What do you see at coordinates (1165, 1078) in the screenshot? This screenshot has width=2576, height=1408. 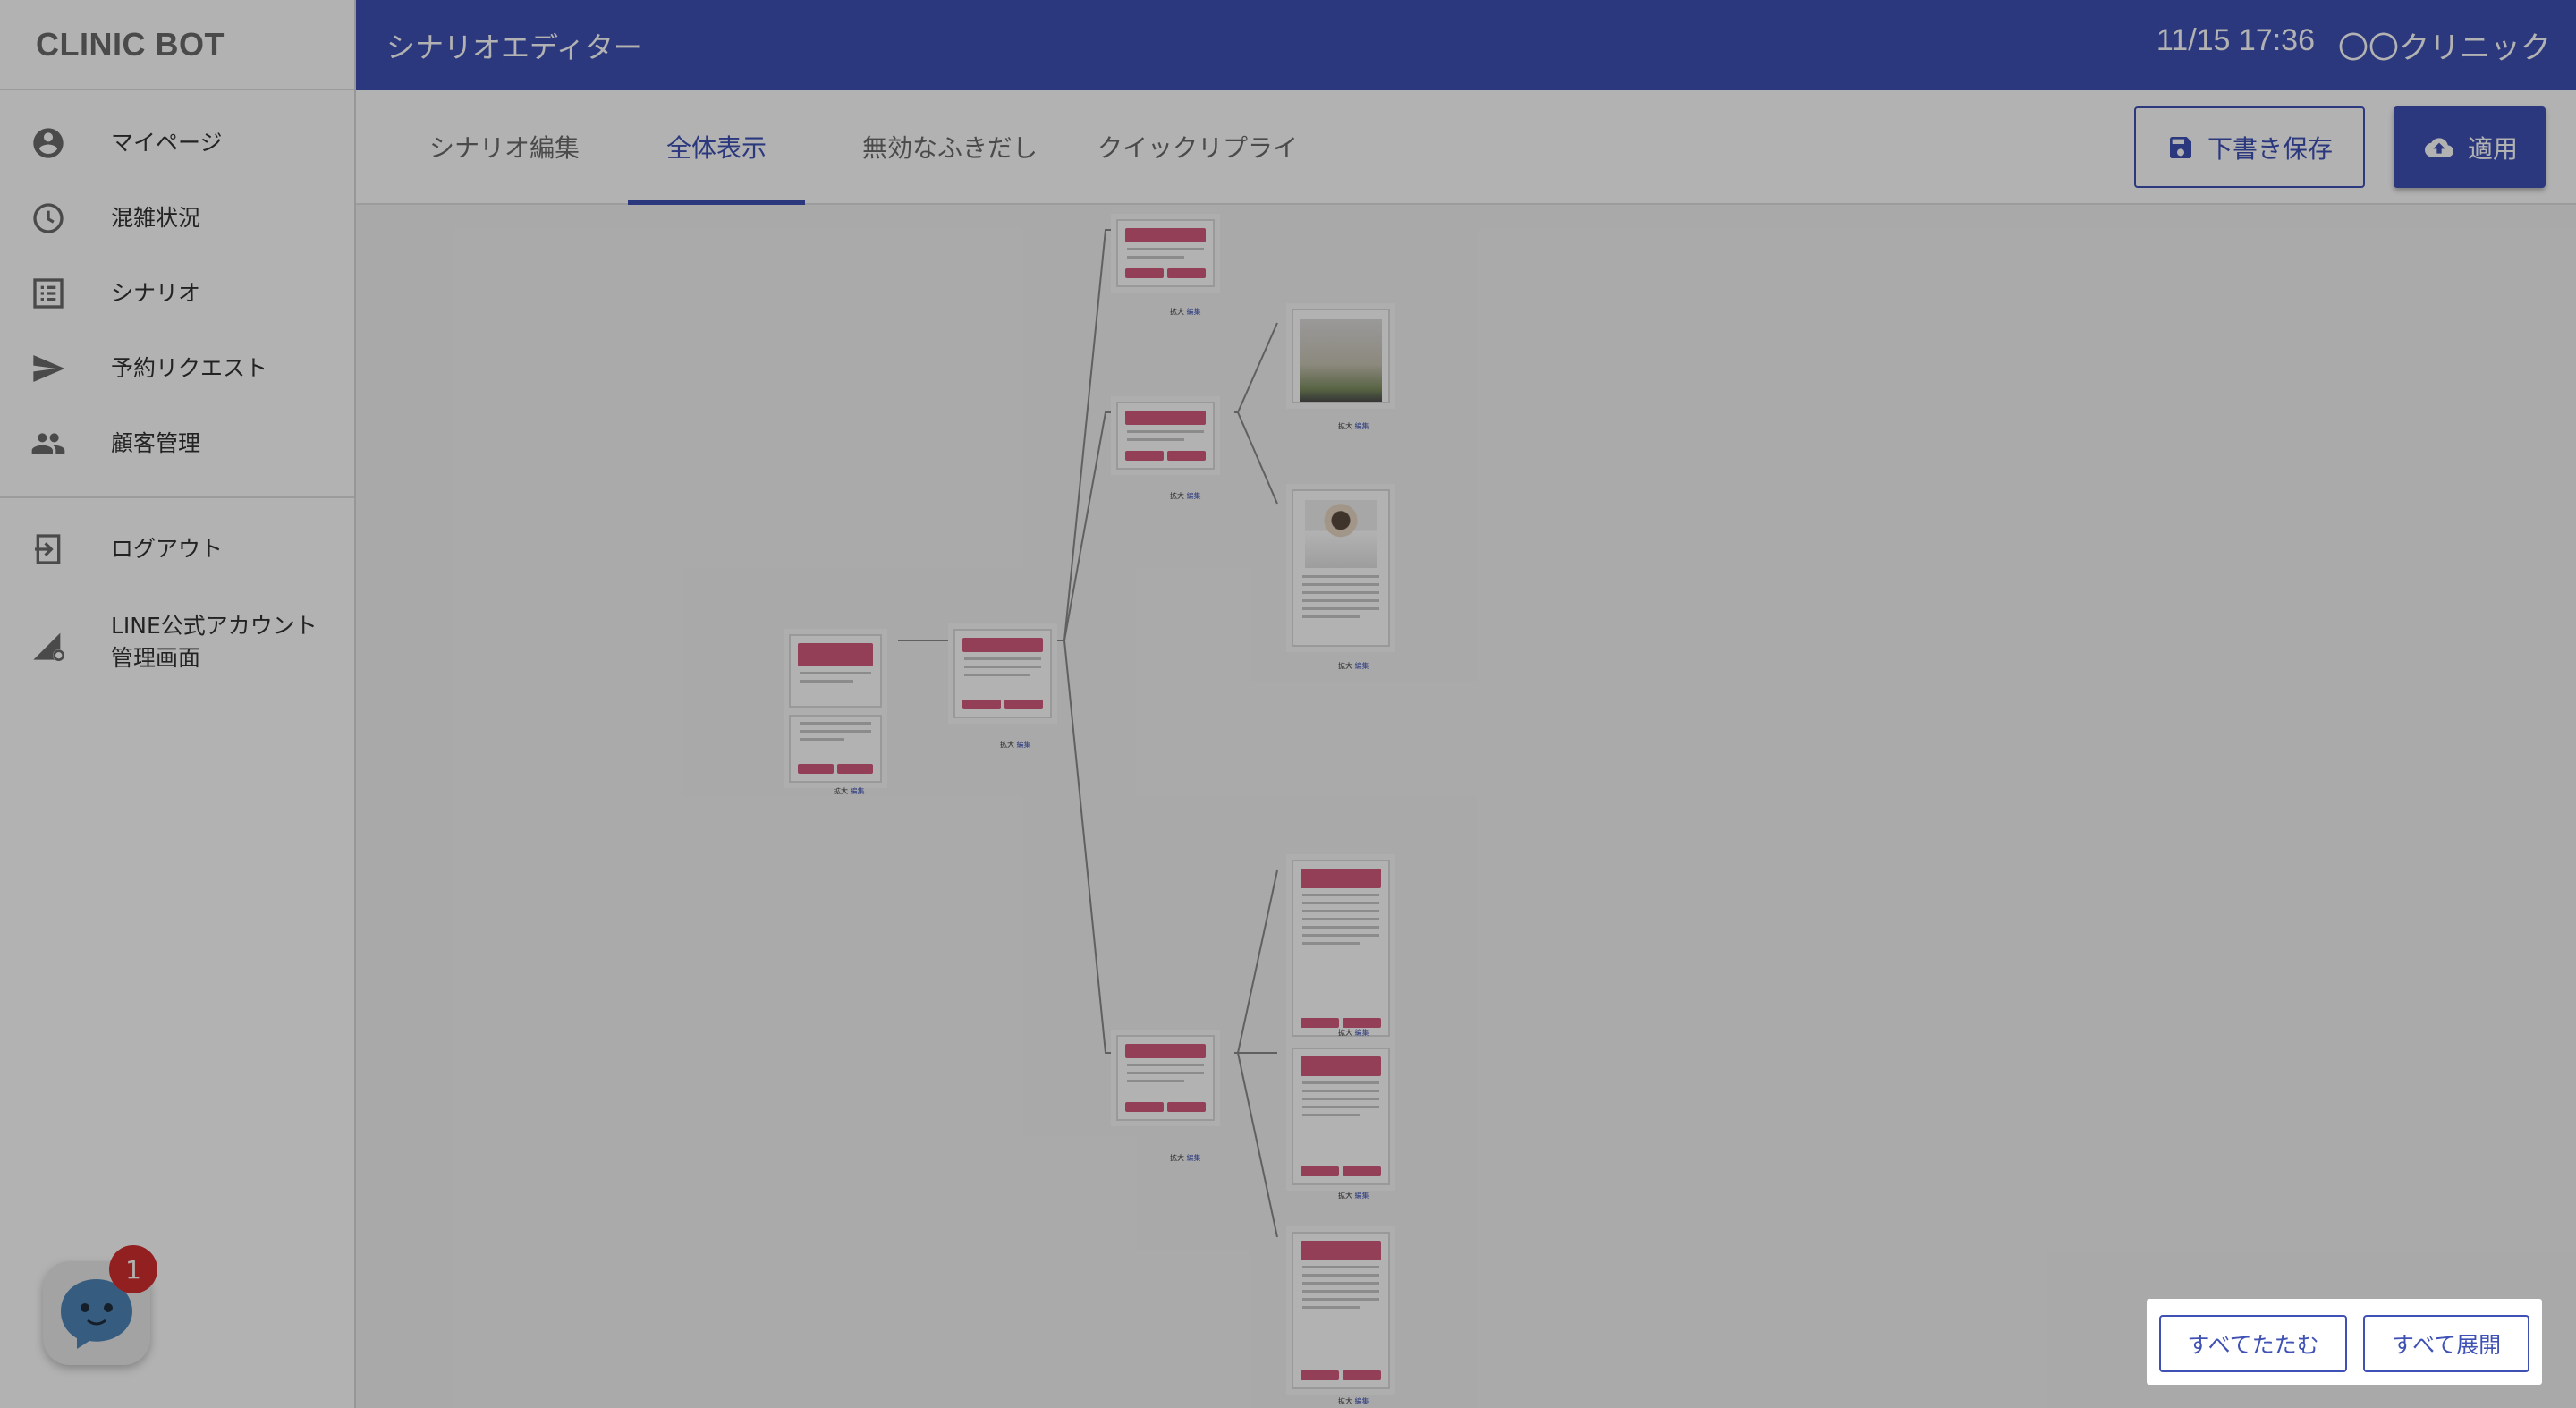 I see `bubble-card-level2-c` at bounding box center [1165, 1078].